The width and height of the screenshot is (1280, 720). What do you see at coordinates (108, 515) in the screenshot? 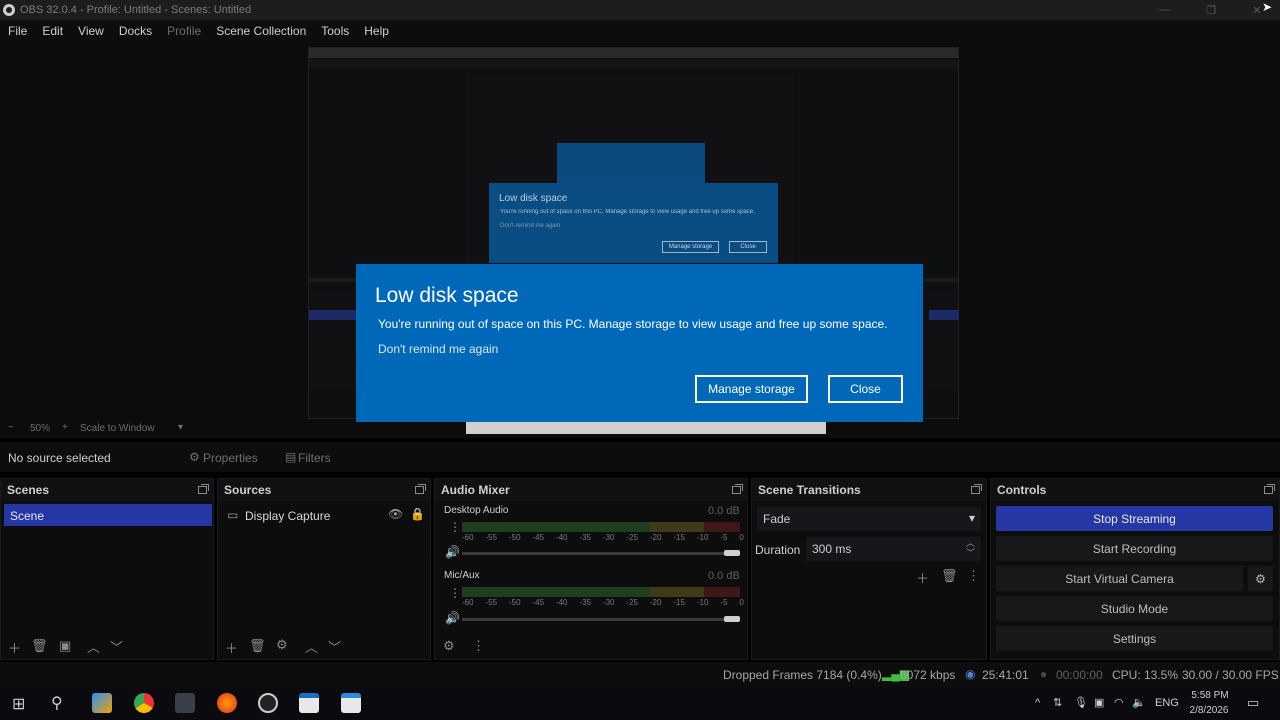
I see `scene-item: Scene` at bounding box center [108, 515].